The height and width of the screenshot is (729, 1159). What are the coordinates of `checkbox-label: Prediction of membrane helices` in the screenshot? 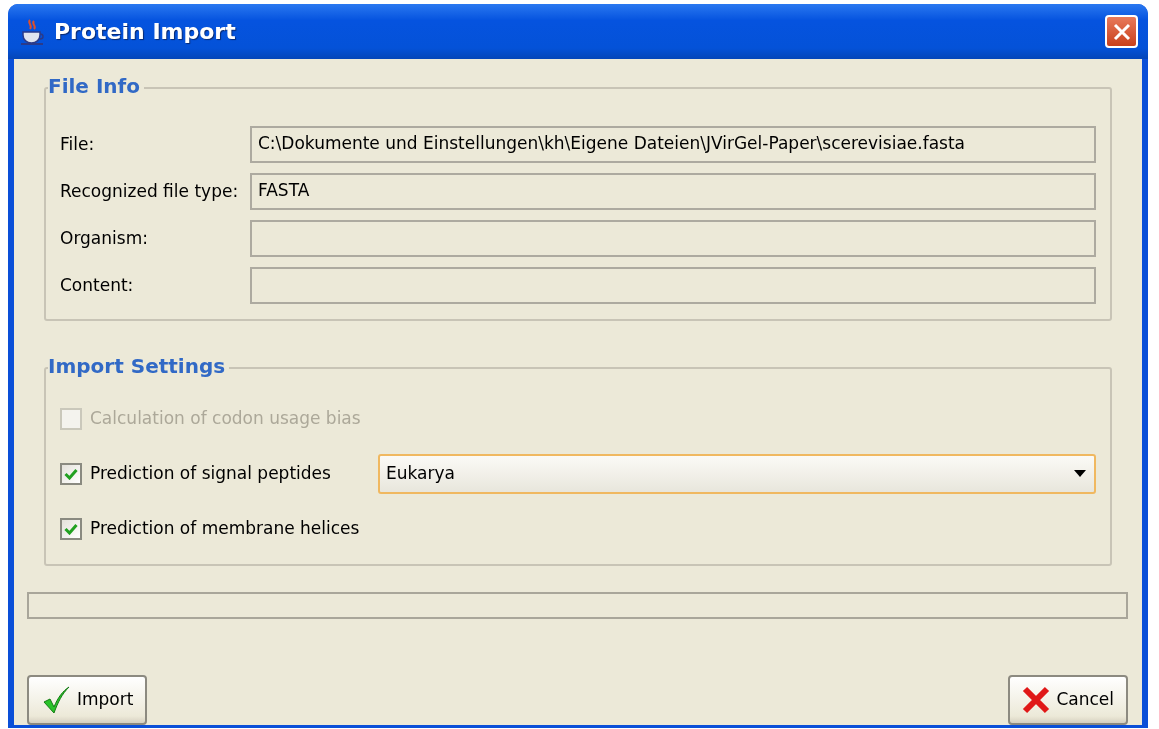 It's located at (225, 528).